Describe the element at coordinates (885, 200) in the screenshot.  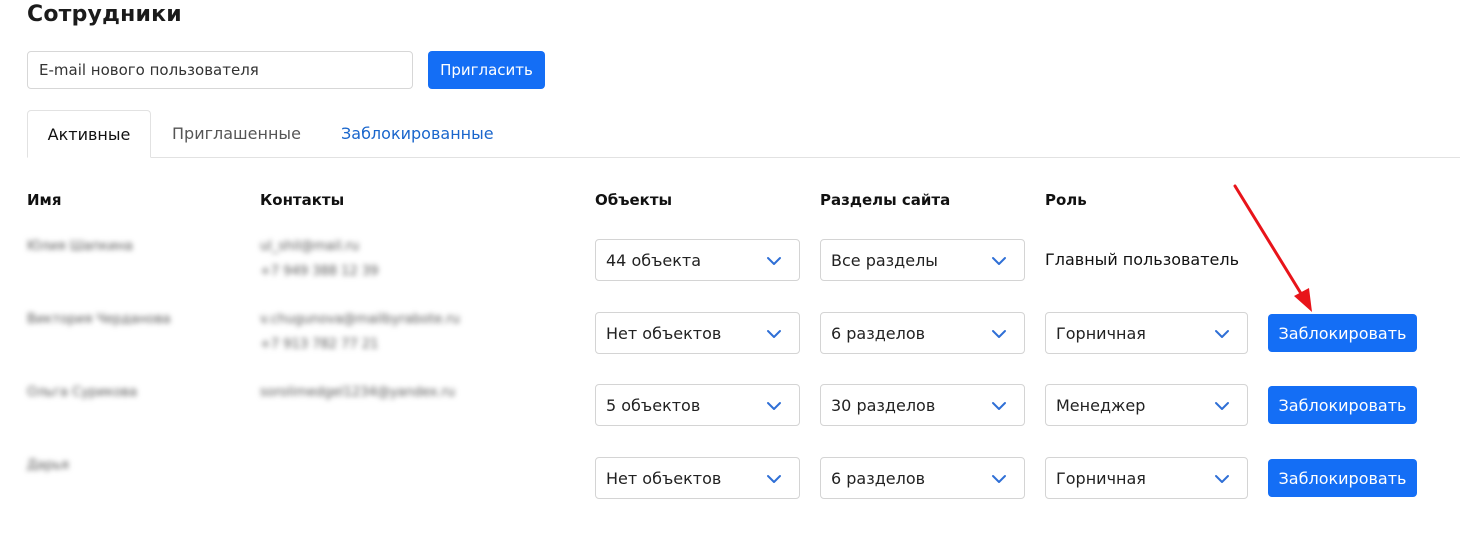
I see `column-header-sections: Разделы сайта` at that location.